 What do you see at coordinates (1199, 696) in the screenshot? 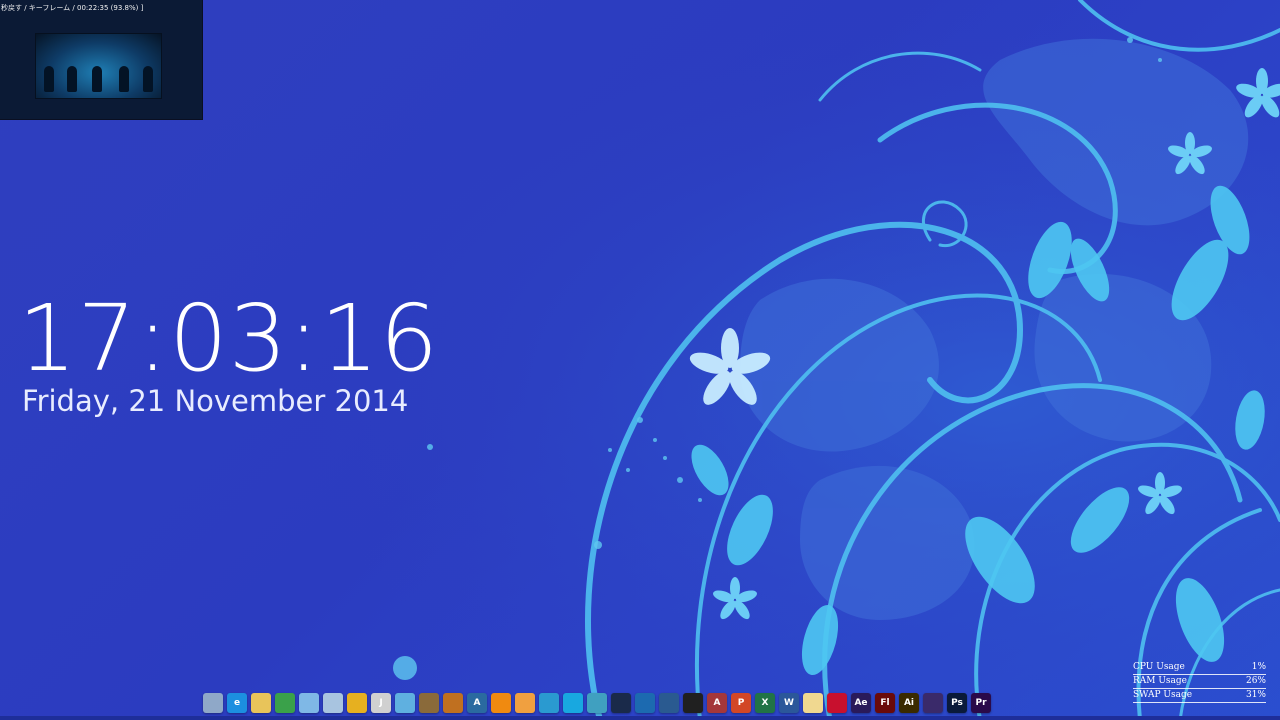
I see `swap-usage-row: SWAP Usage 31%` at bounding box center [1199, 696].